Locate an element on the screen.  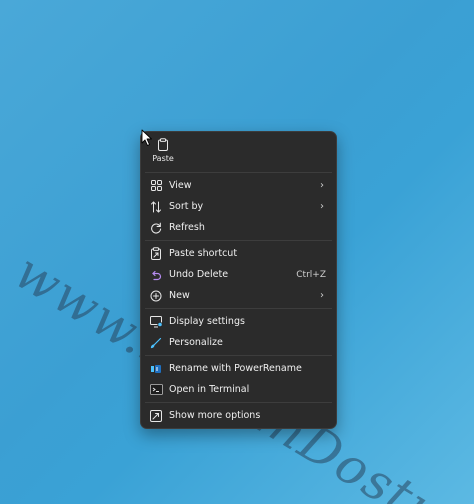
menu-item-open-in-terminal: Open in Terminal is located at coordinates (238, 389).